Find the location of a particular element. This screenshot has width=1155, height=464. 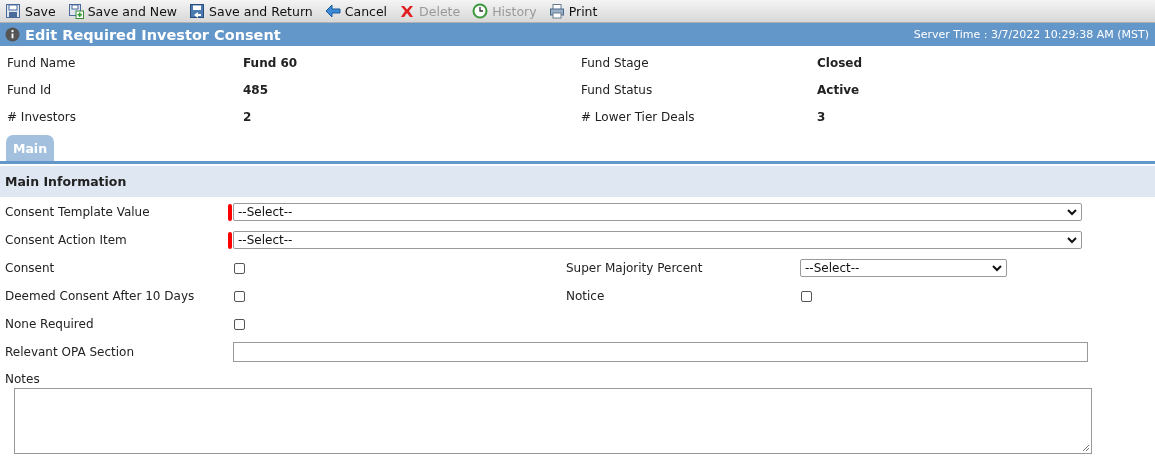

field-label: Consent Template Value is located at coordinates (78, 212).